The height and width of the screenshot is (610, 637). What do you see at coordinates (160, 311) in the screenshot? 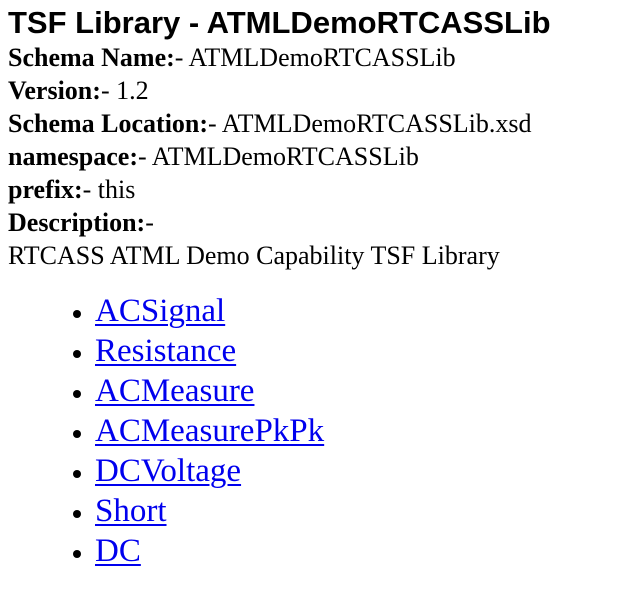
I see `link-acsignal: ACSignal` at bounding box center [160, 311].